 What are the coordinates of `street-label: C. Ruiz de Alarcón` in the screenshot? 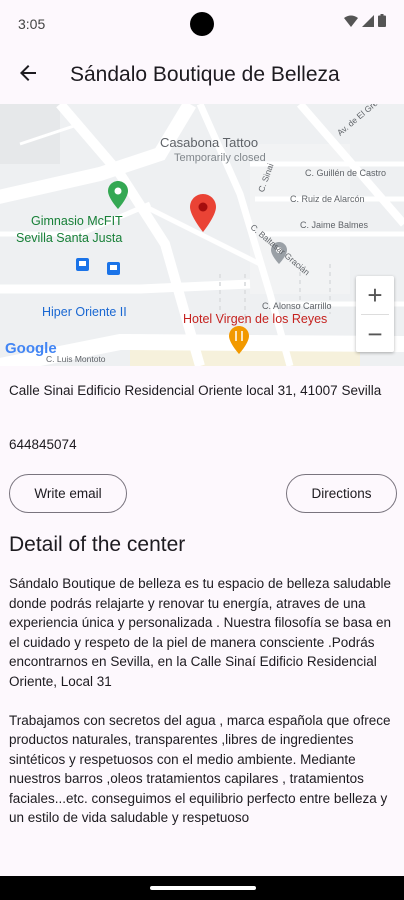 It's located at (327, 199).